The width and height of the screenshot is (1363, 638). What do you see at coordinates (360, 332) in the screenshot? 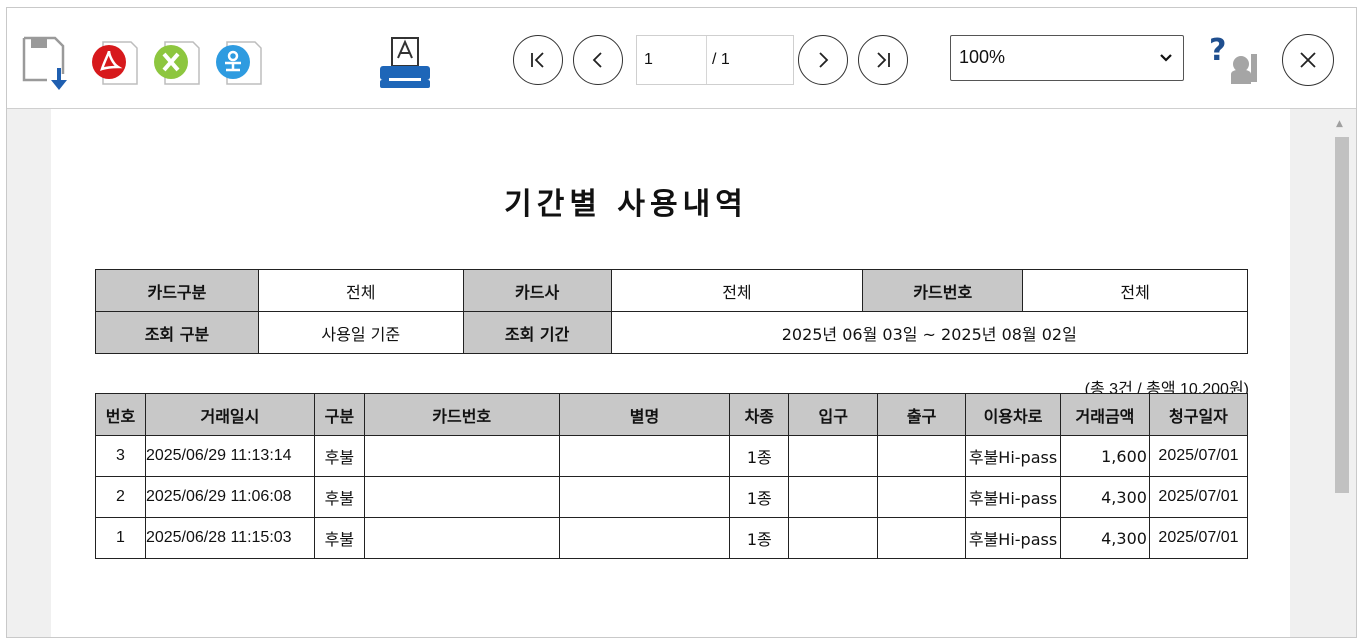
I see `query-type-value: 사용일 기준` at bounding box center [360, 332].